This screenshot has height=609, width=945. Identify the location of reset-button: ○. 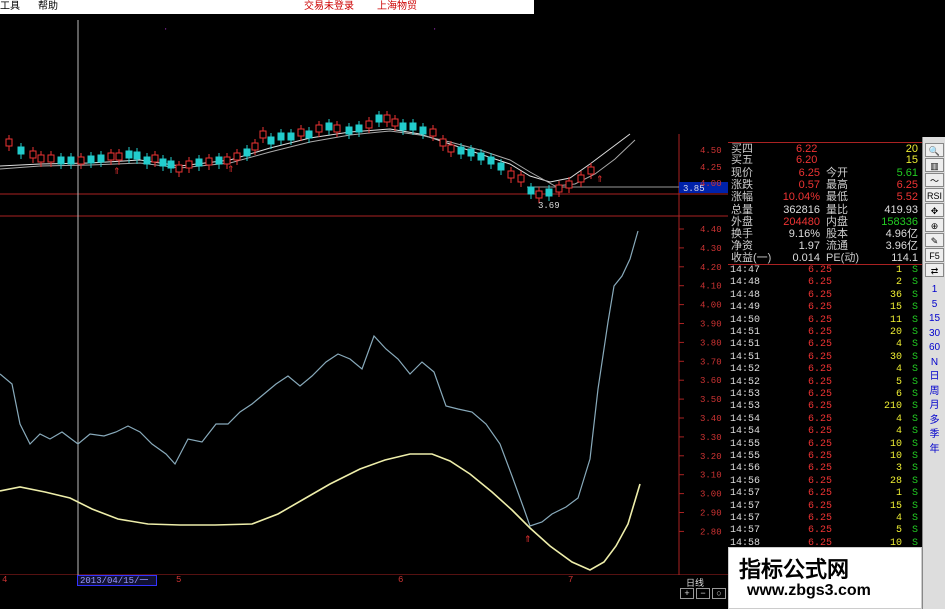
(719, 593).